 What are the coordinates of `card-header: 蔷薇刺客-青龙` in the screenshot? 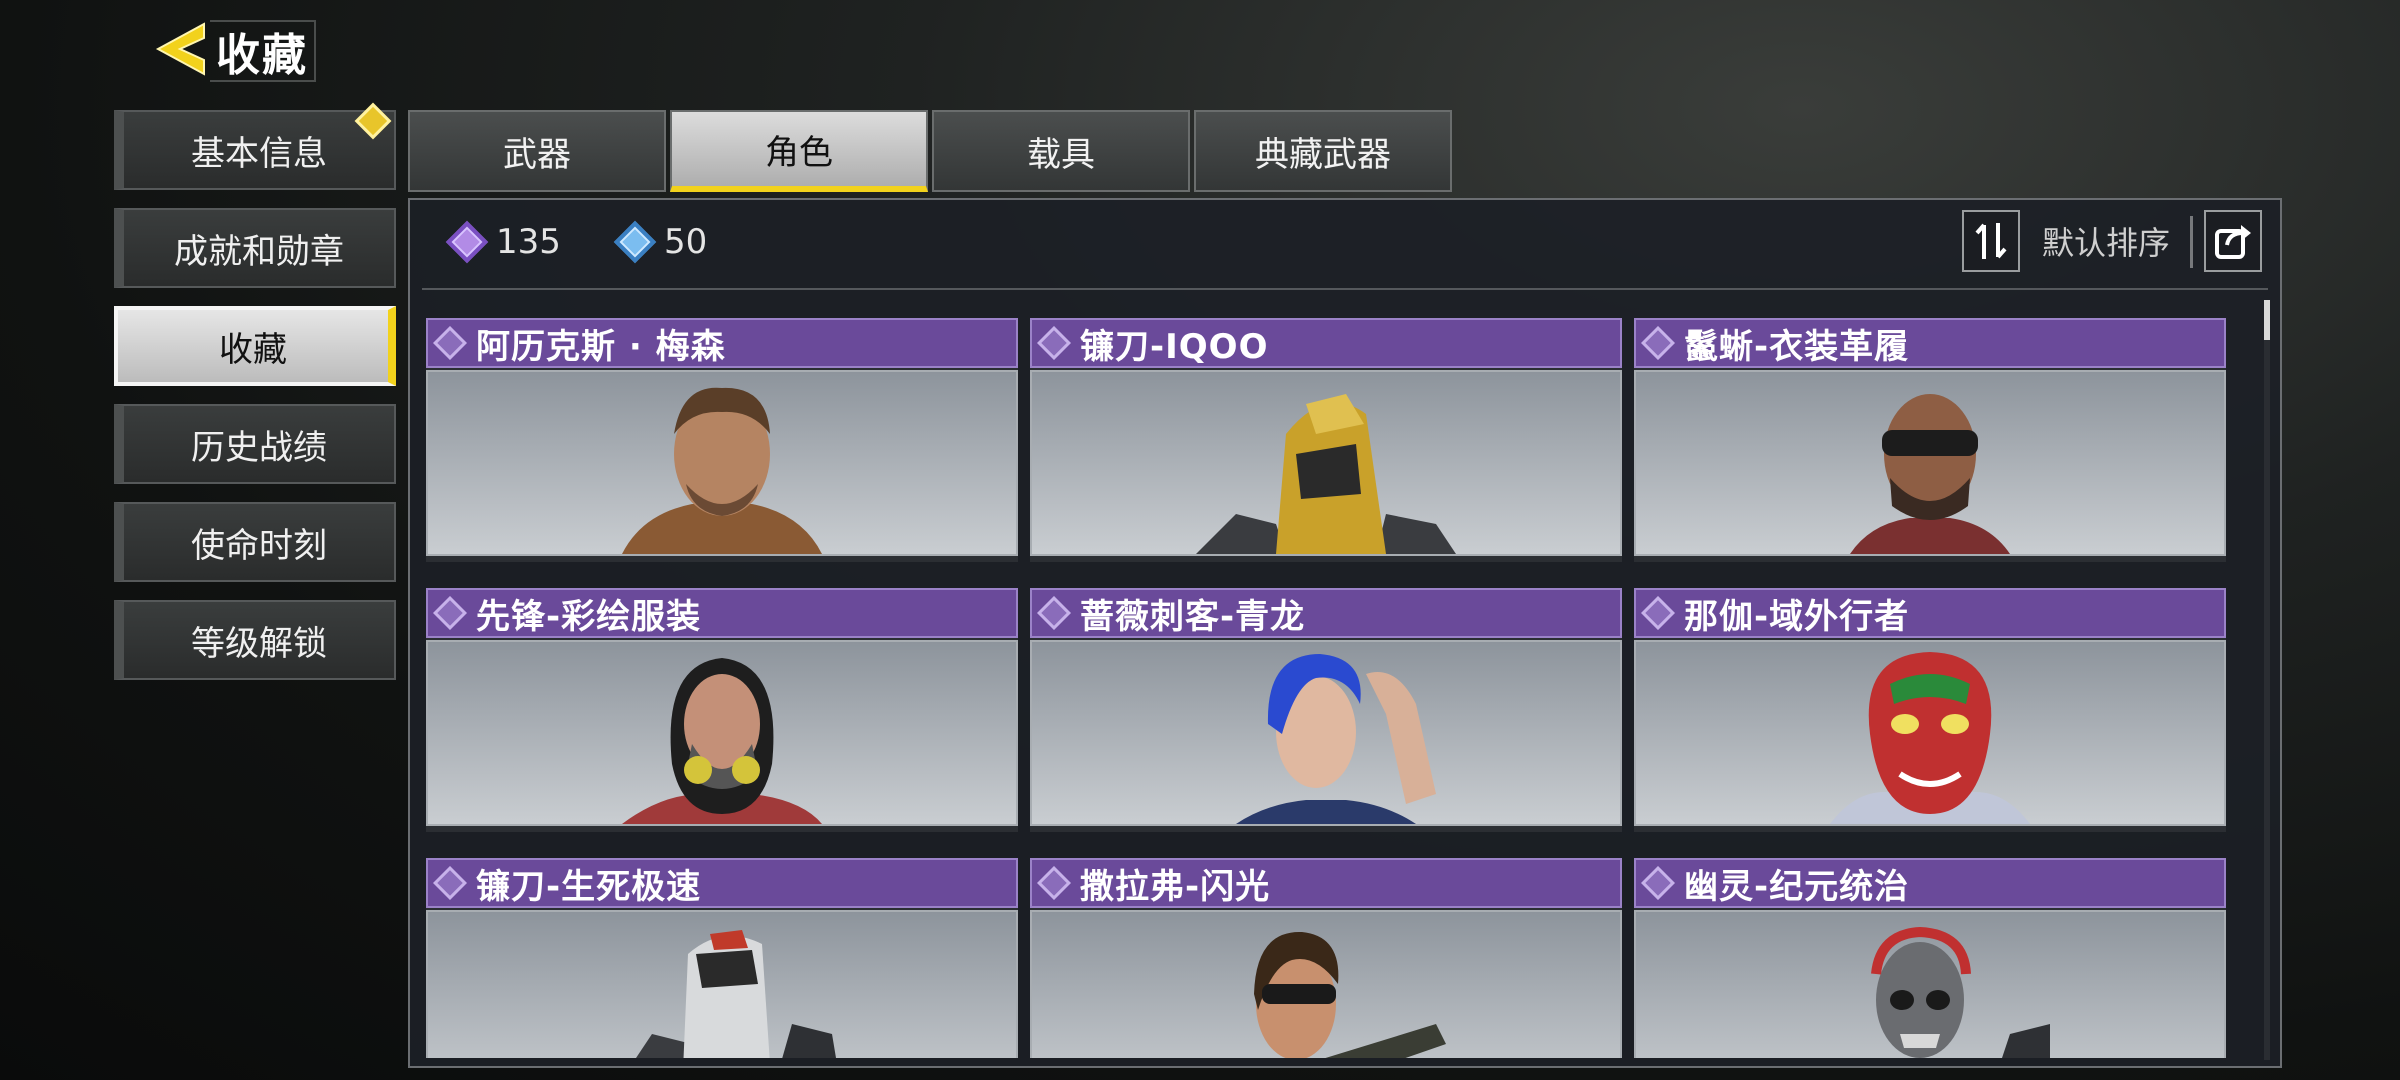 It's located at (1326, 613).